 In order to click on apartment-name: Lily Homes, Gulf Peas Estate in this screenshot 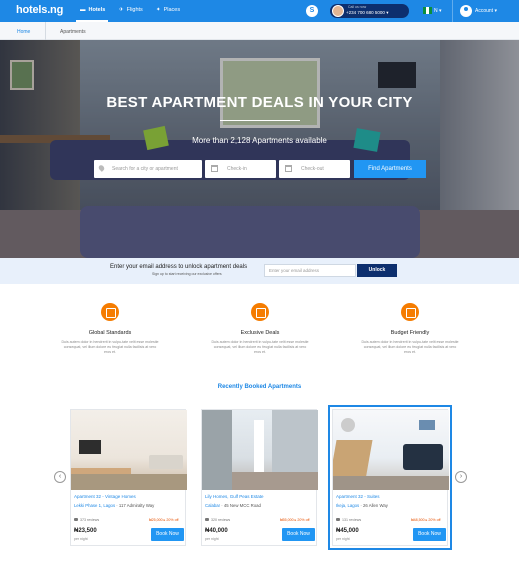, I will do `click(234, 496)`.